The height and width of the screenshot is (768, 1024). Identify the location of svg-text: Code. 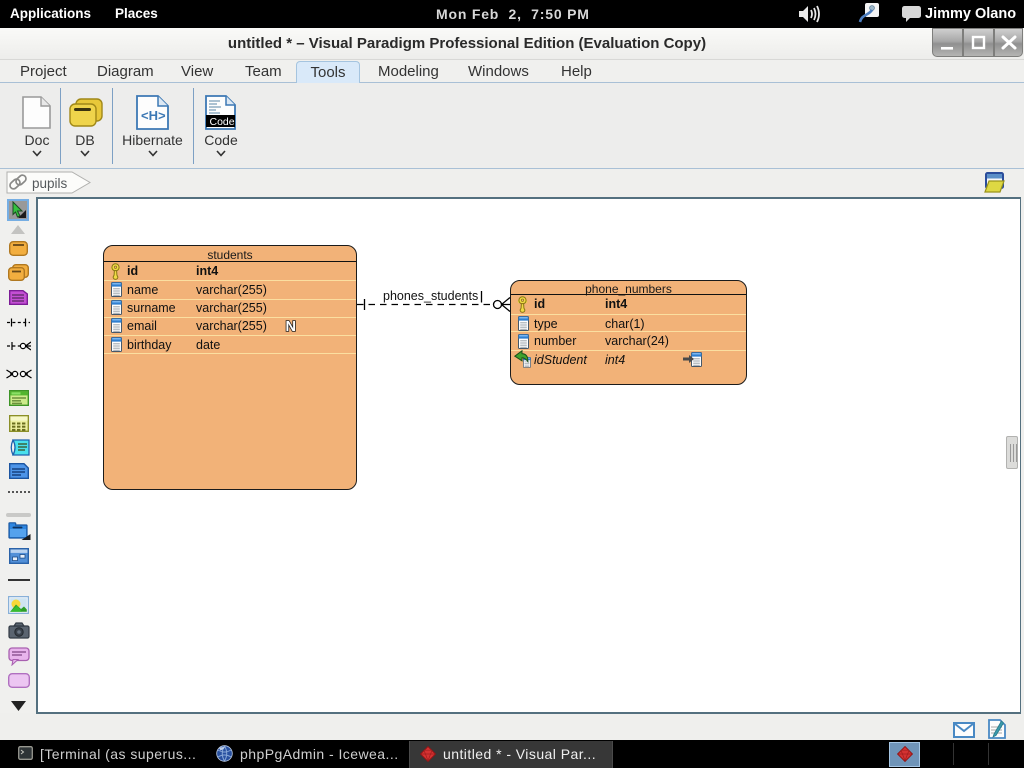
(222, 122).